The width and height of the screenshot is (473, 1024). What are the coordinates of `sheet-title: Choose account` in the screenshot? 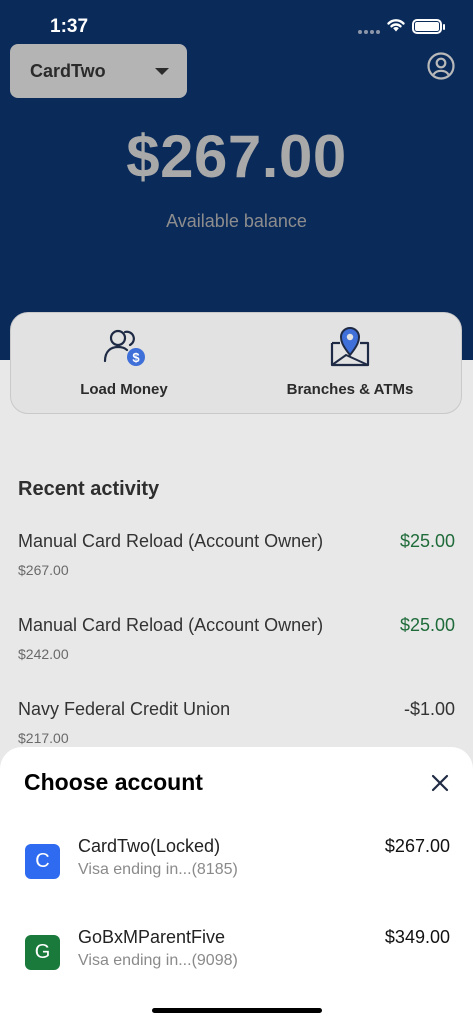 It's located at (113, 782).